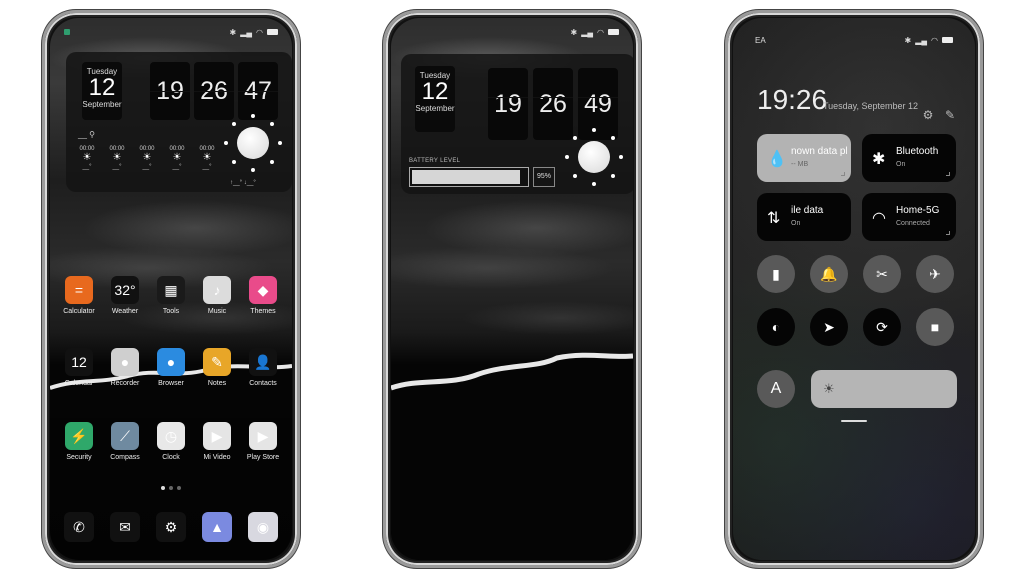 The height and width of the screenshot is (576, 1024). Describe the element at coordinates (263, 383) in the screenshot. I see `app-label: Contacts` at that location.